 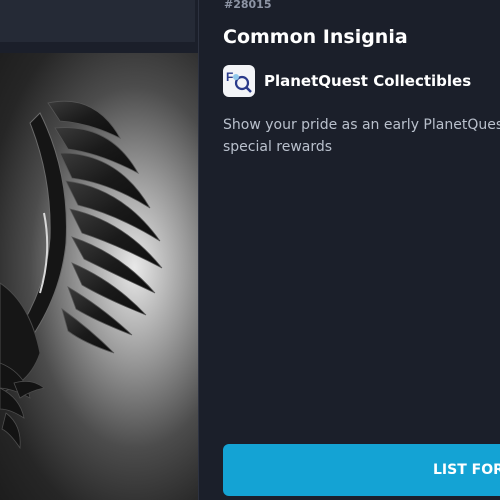 What do you see at coordinates (239, 81) in the screenshot?
I see `planetquest-logo-icon: F` at bounding box center [239, 81].